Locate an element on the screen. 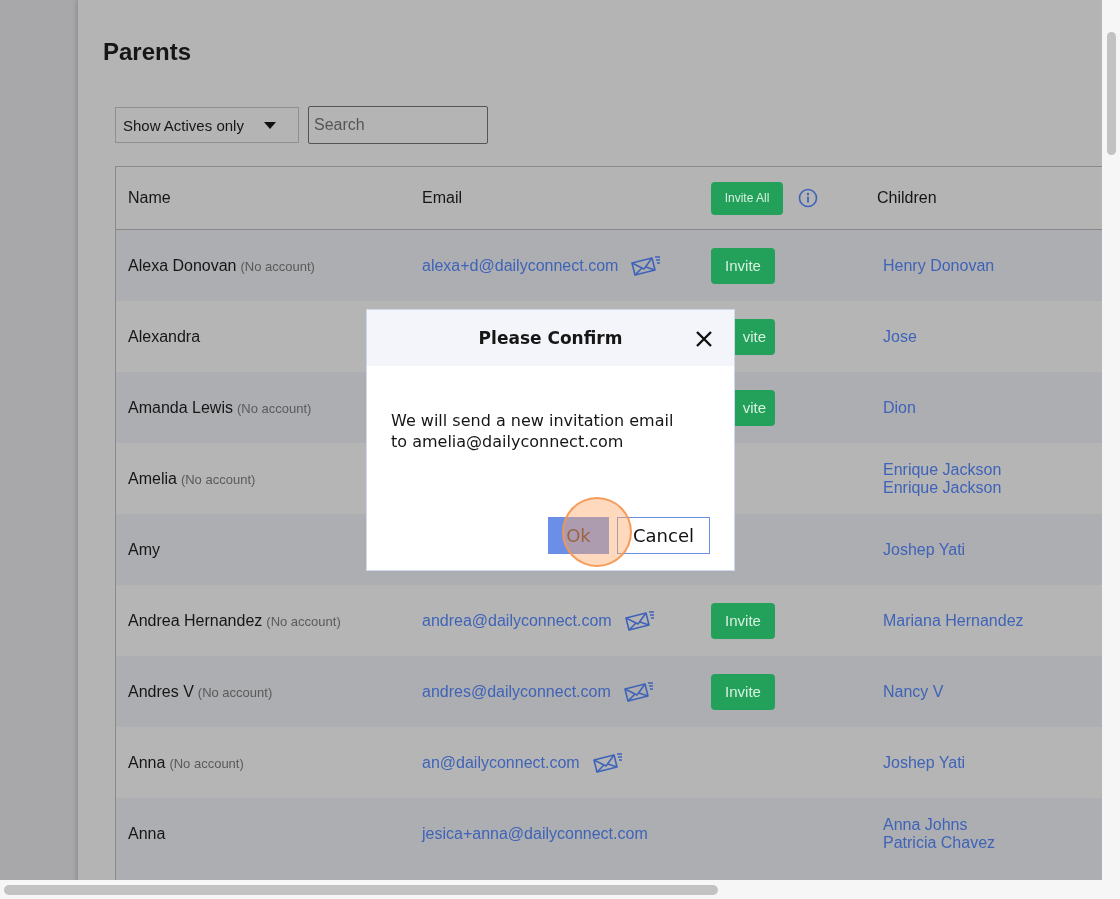 Image resolution: width=1120 pixels, height=899 pixels. column-header: Email is located at coordinates (442, 198).